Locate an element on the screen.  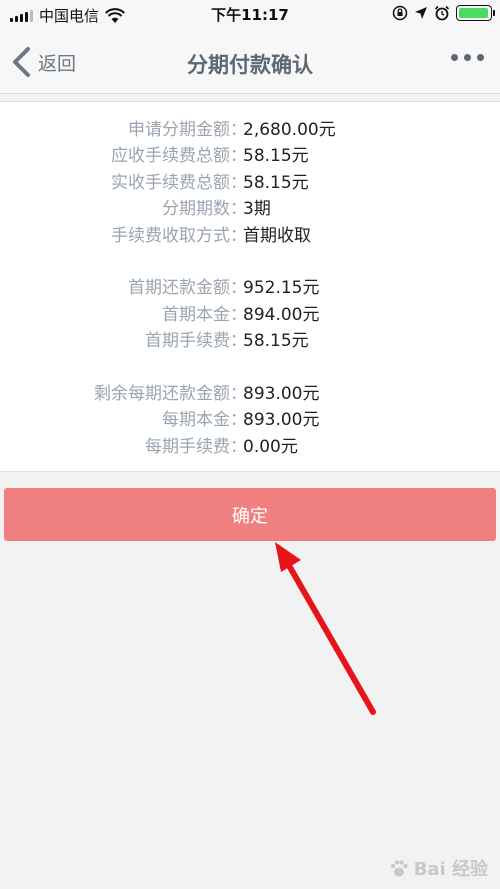
battery-level is located at coordinates (473, 13).